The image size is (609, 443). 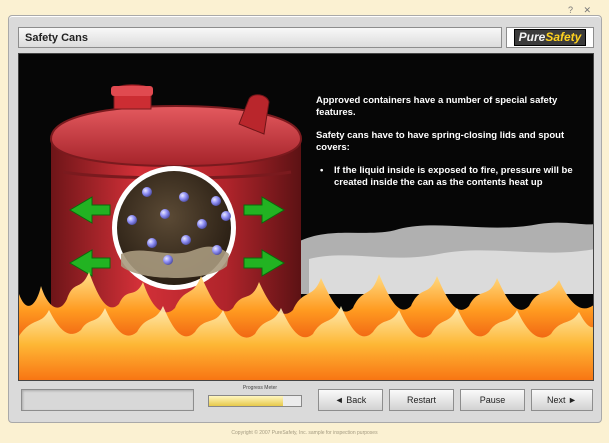 I want to click on progress-meter, so click(x=255, y=401).